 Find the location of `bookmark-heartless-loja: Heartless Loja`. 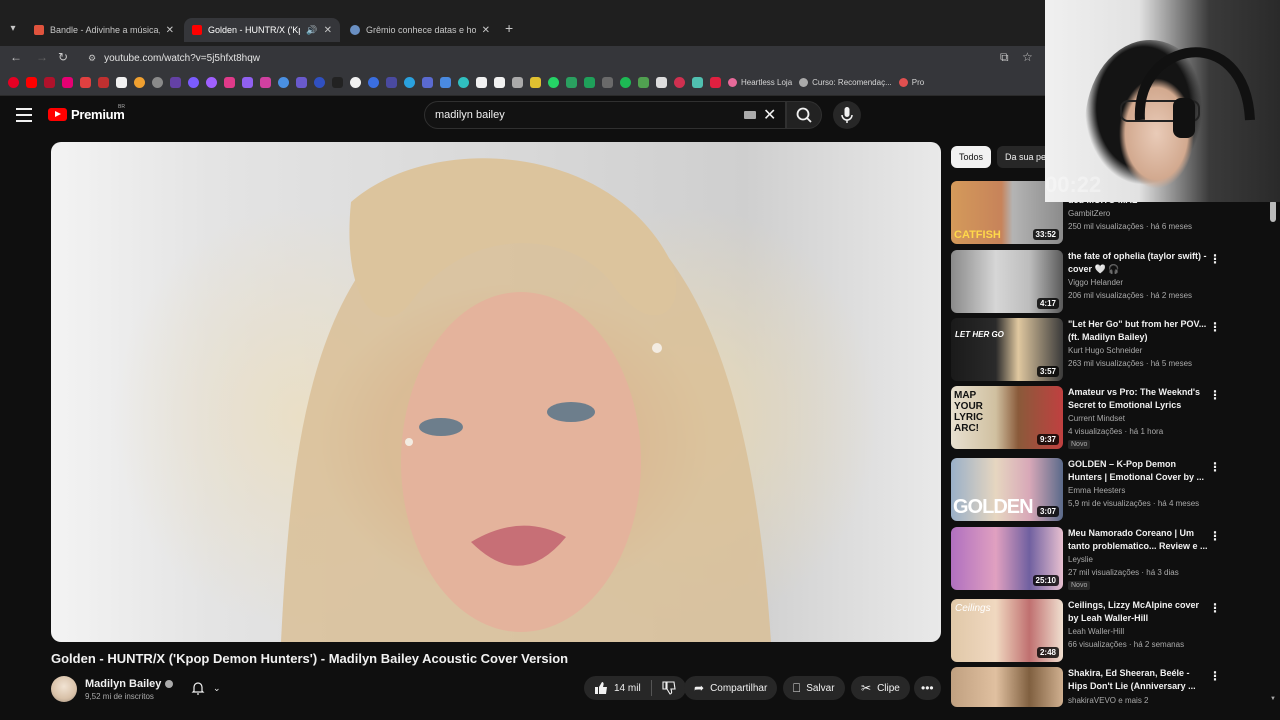

bookmark-heartless-loja: Heartless Loja is located at coordinates (760, 82).